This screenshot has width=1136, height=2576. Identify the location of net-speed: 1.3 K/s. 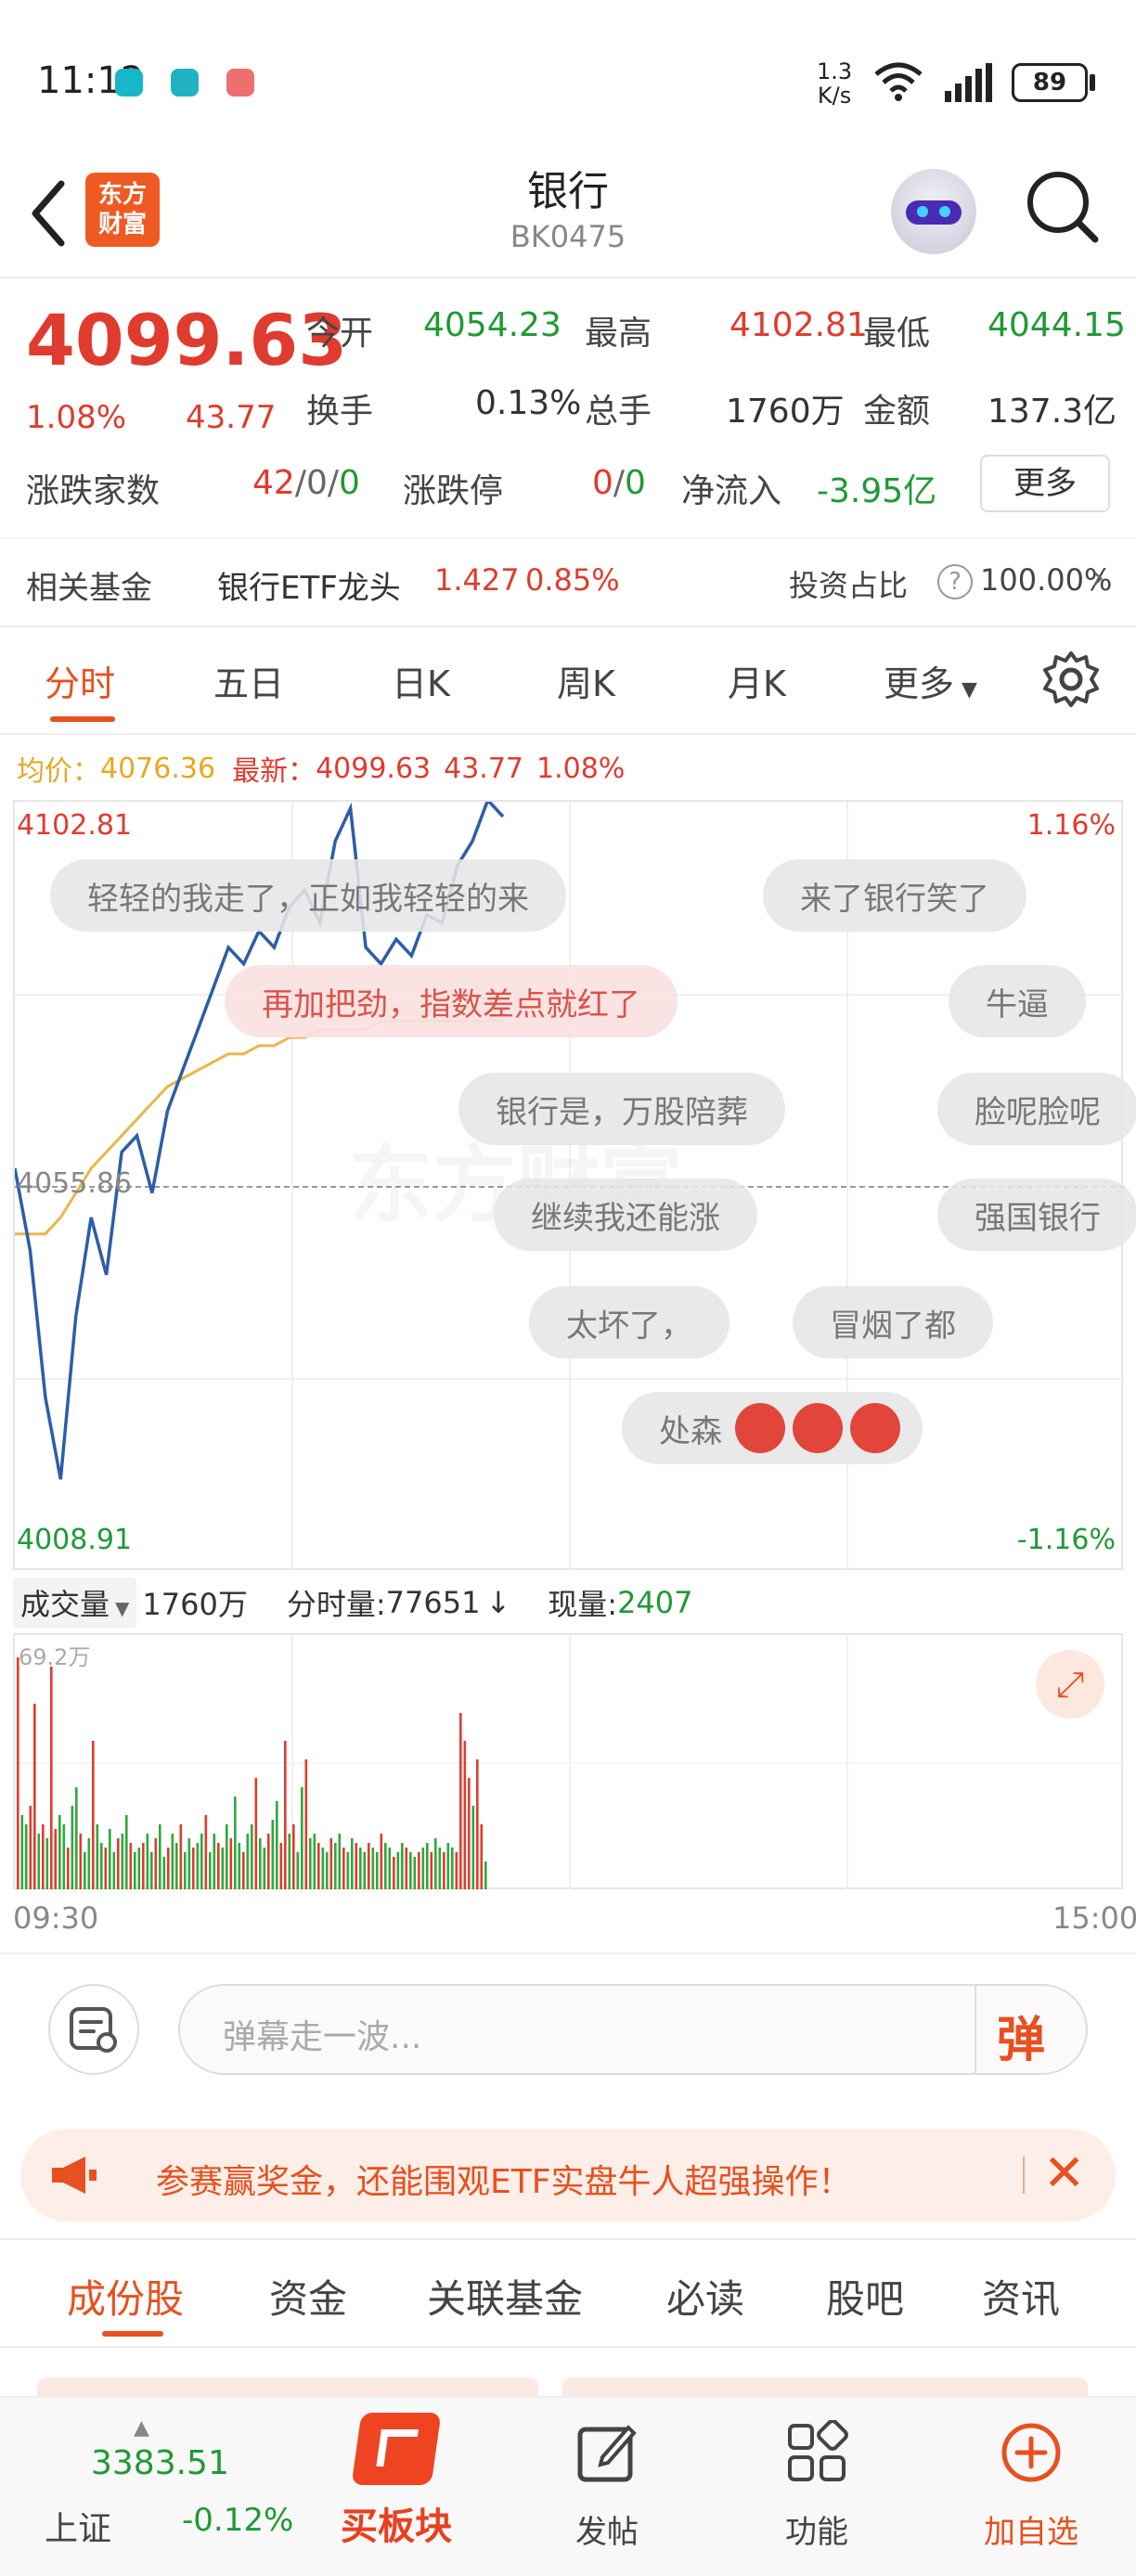
(835, 84).